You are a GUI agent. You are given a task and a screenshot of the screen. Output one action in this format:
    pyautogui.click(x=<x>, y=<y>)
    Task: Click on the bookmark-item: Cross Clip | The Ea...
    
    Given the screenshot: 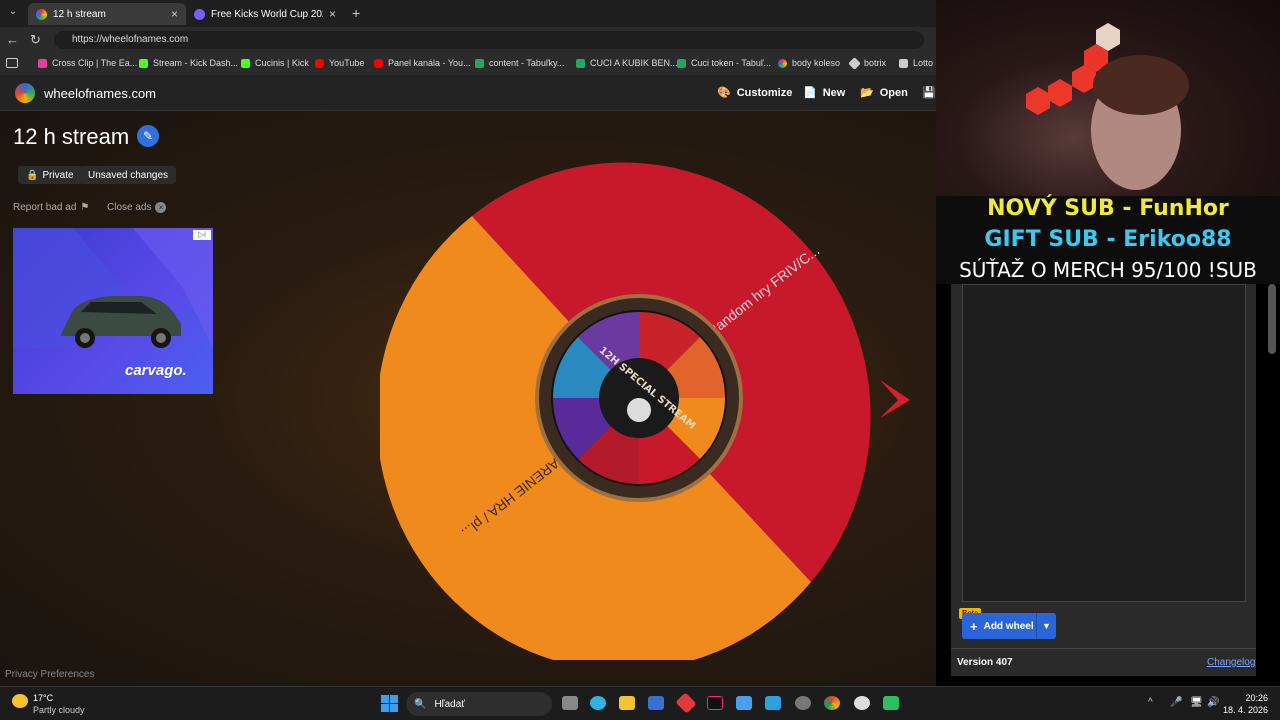 What is the action you would take?
    pyautogui.click(x=87, y=63)
    